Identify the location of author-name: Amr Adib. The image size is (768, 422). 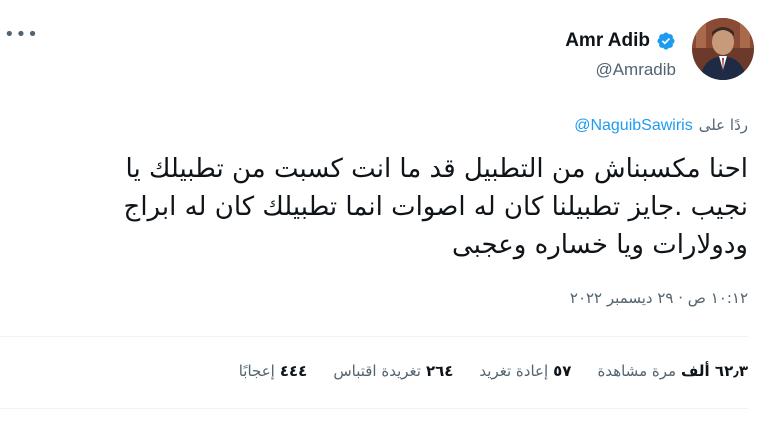
(607, 40).